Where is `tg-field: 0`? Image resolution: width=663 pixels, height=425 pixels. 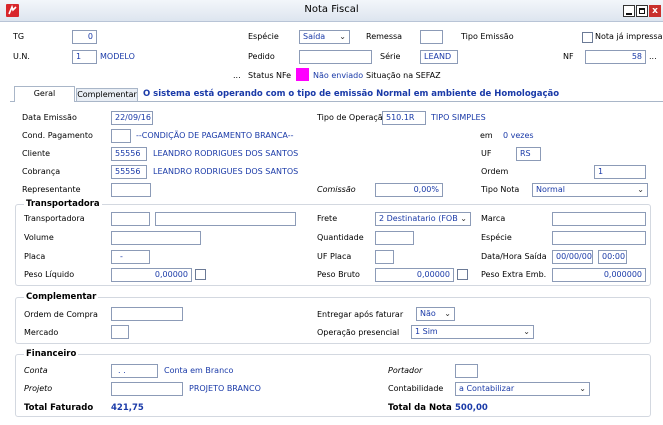
tg-field: 0 is located at coordinates (84, 37).